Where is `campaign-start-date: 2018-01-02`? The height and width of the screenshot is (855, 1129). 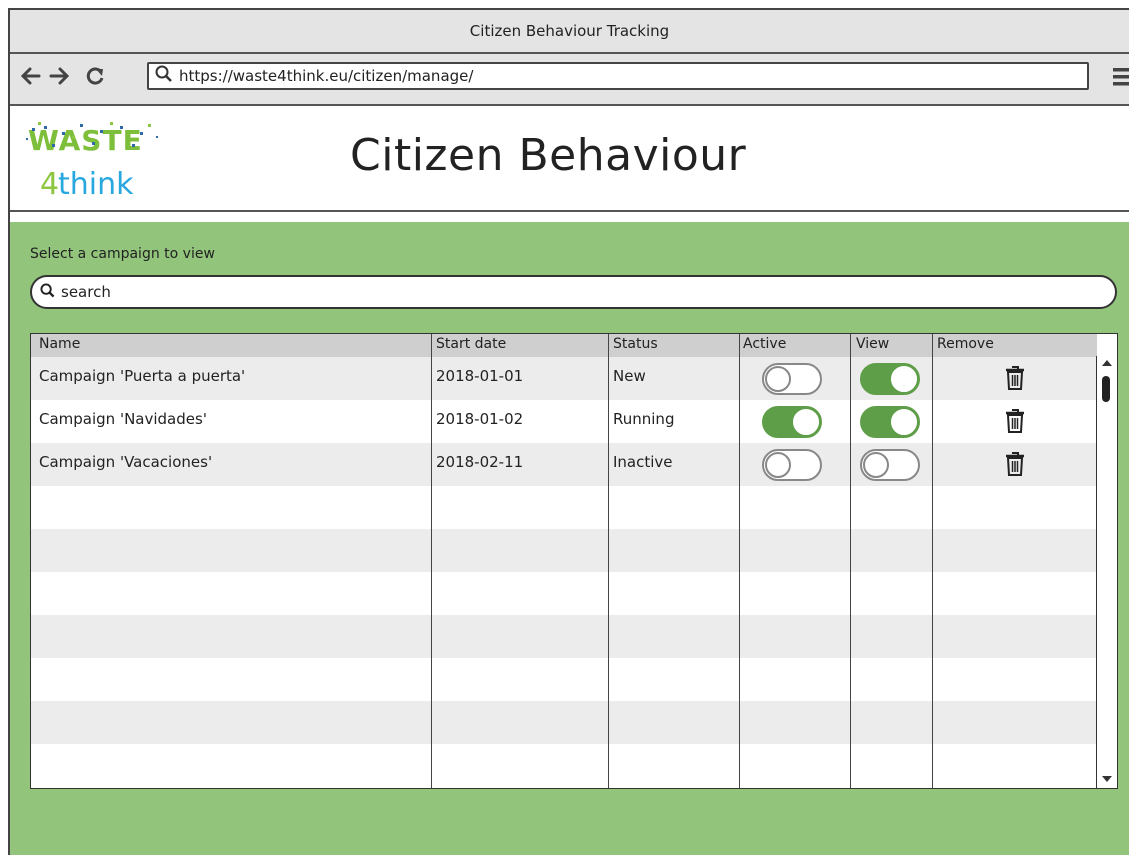 campaign-start-date: 2018-01-02 is located at coordinates (480, 419).